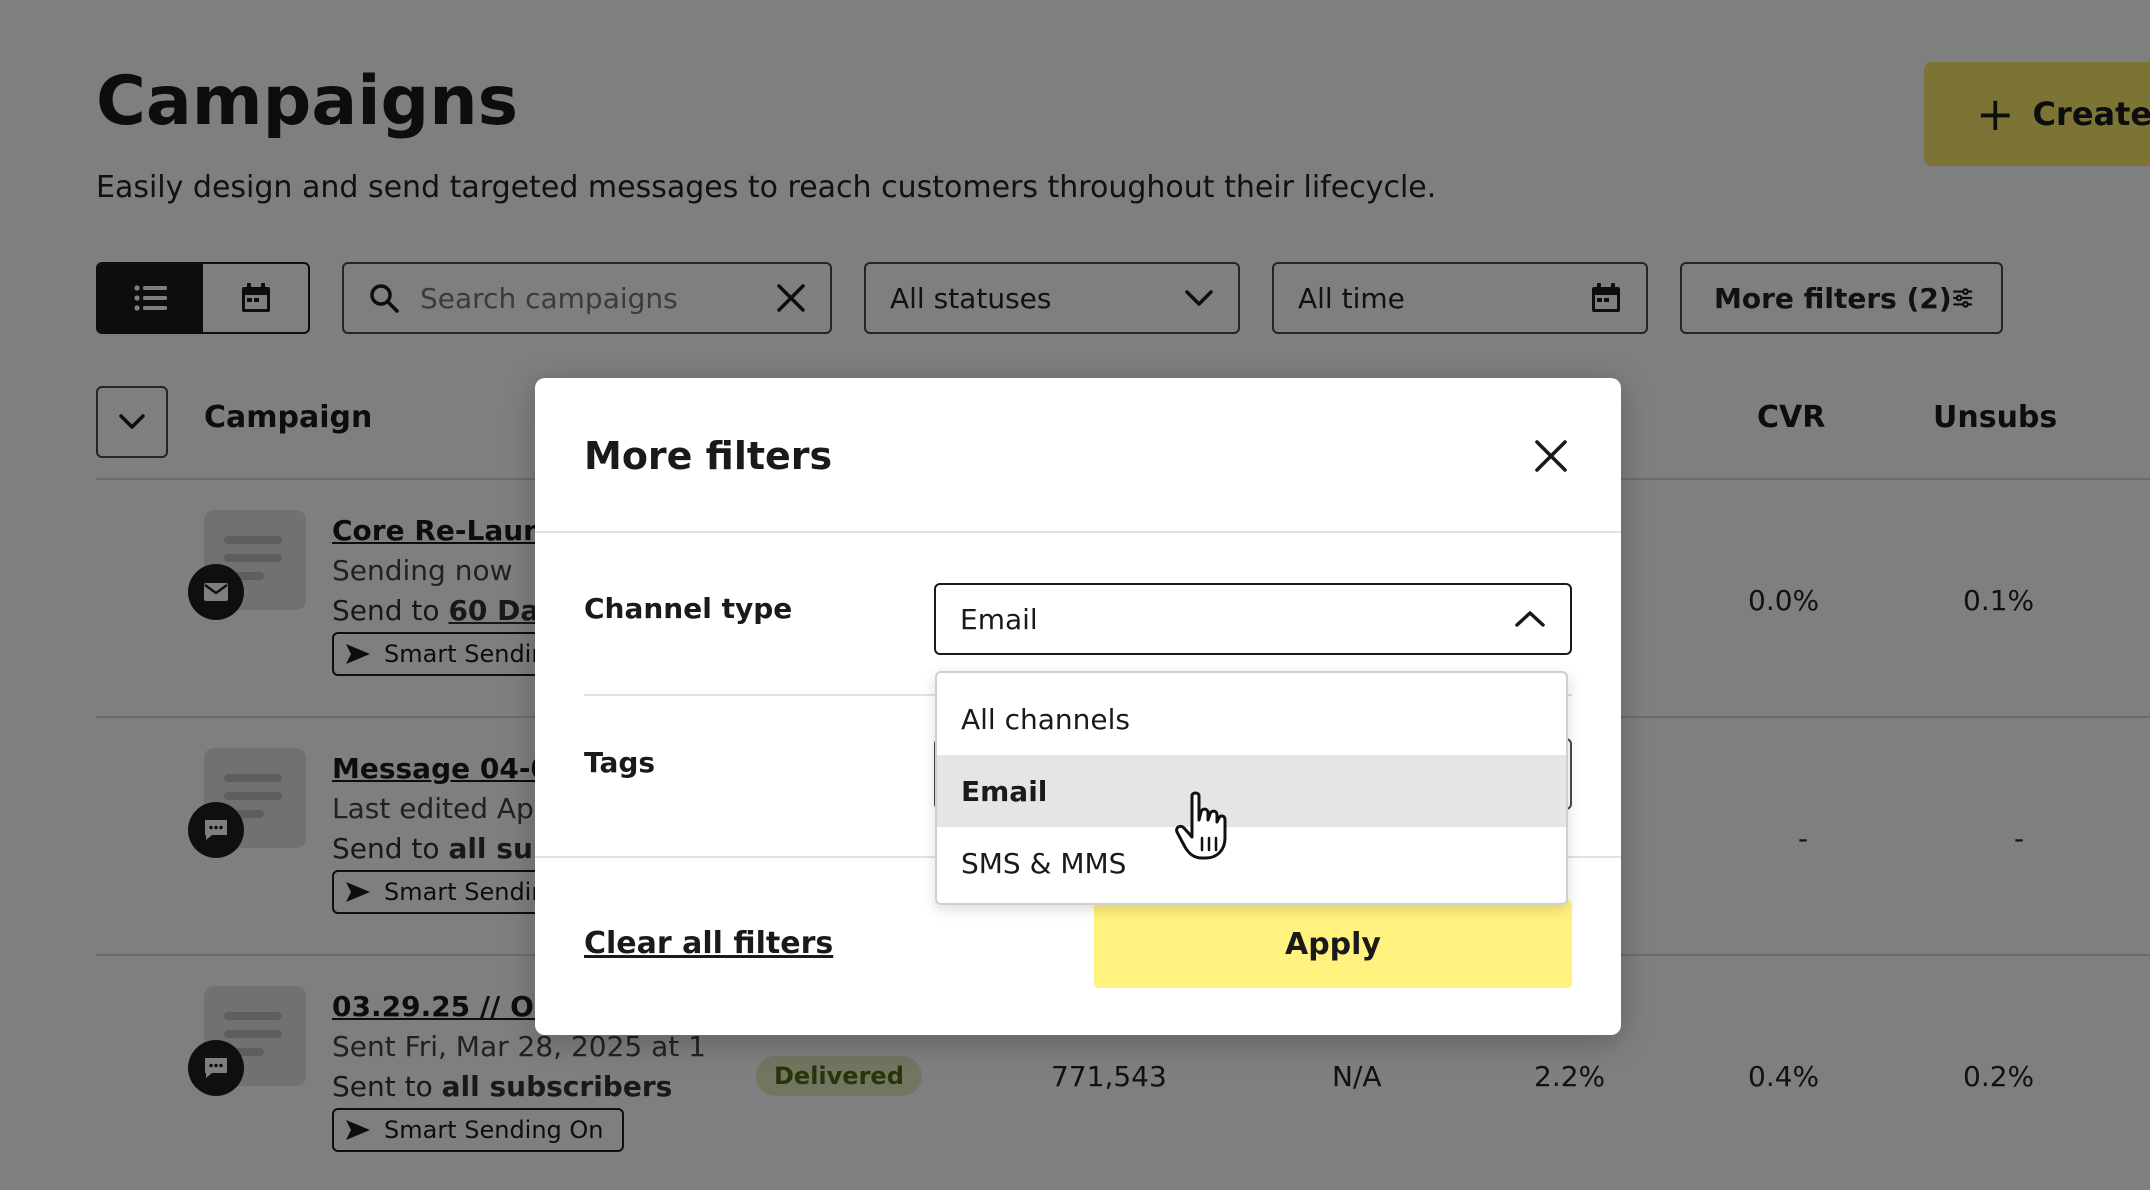 The image size is (2150, 1190). I want to click on close-modal-button, so click(1551, 456).